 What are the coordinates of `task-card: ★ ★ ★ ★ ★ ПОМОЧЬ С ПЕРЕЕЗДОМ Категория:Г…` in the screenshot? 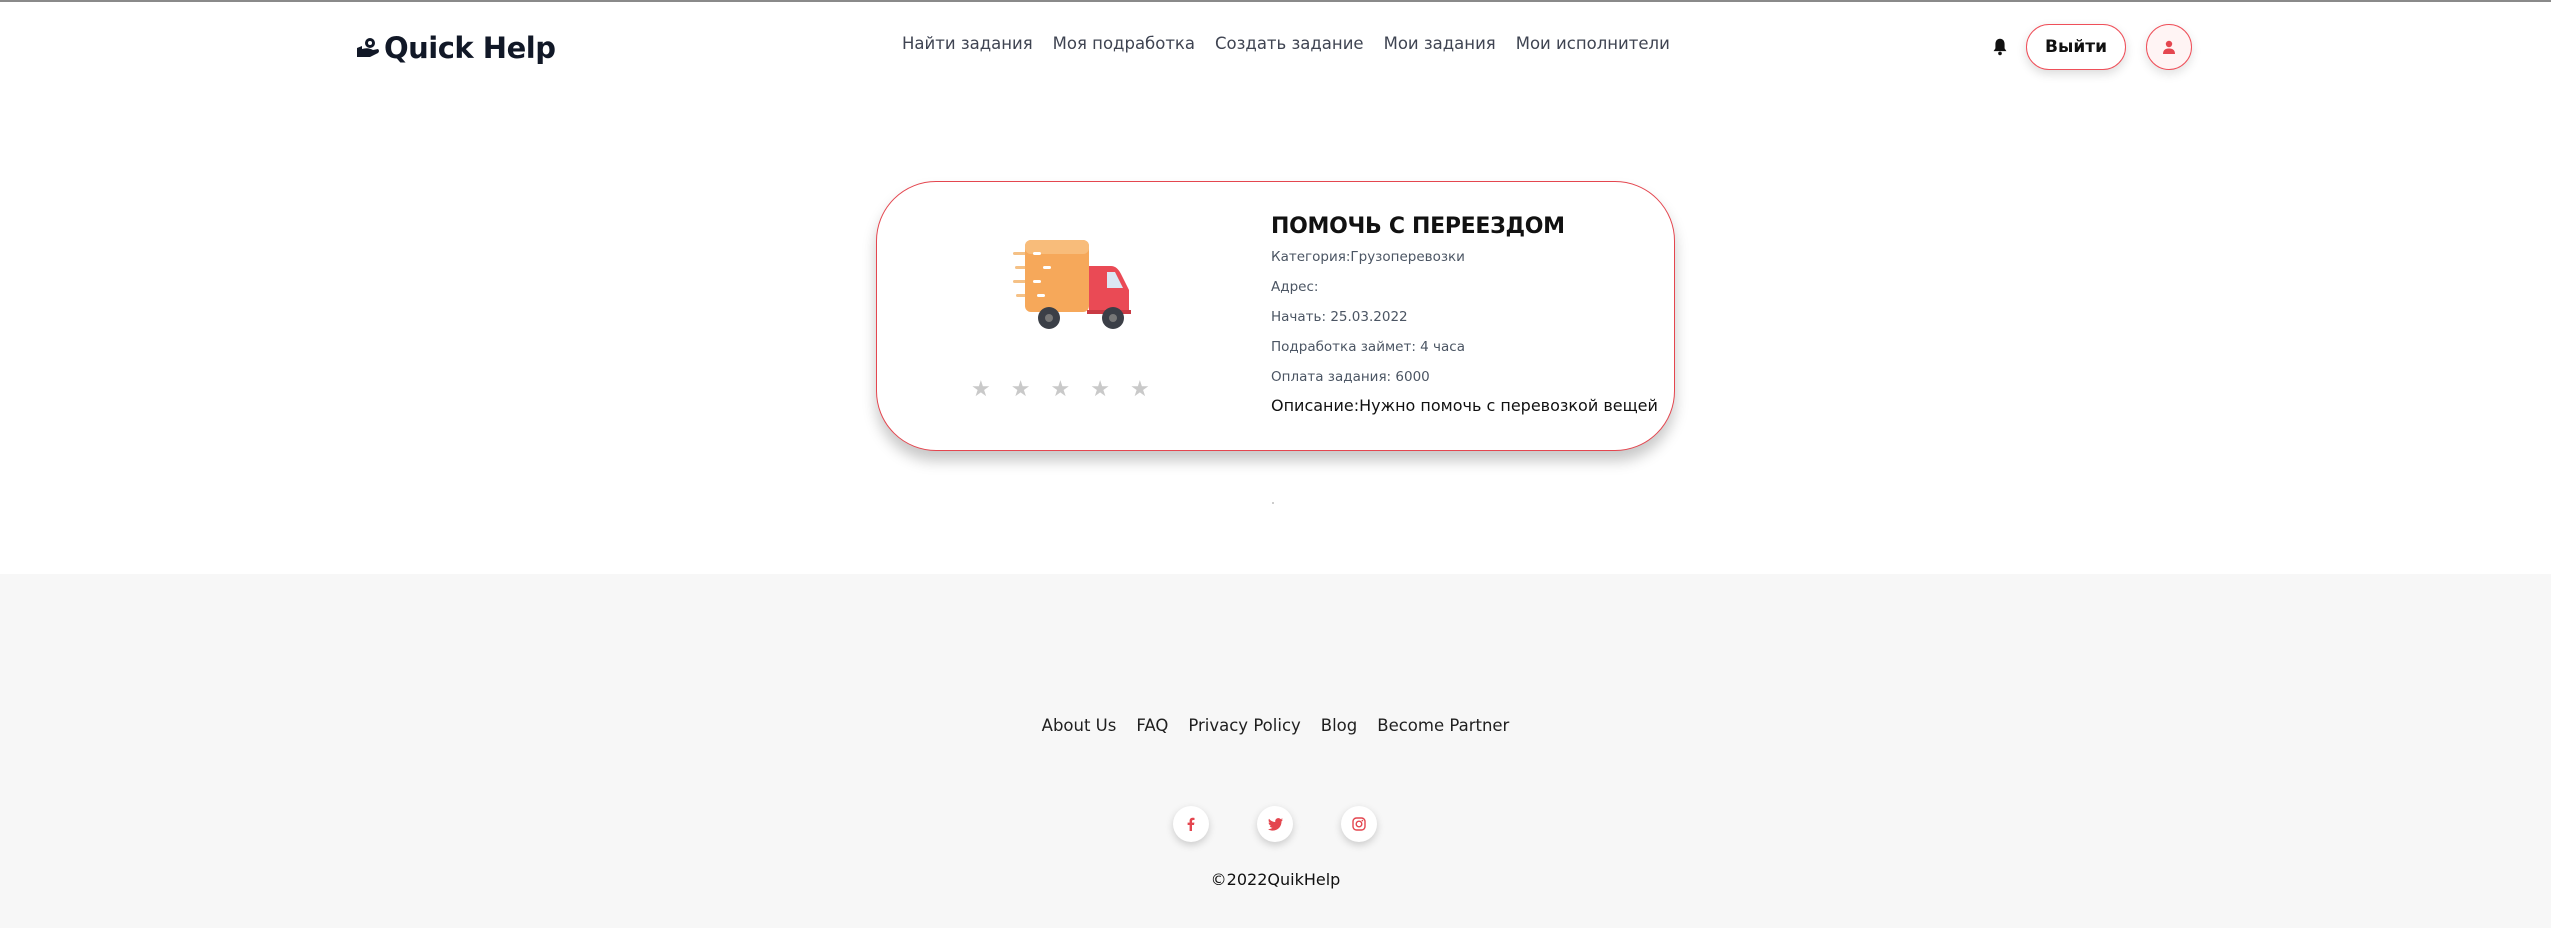 It's located at (1275, 316).